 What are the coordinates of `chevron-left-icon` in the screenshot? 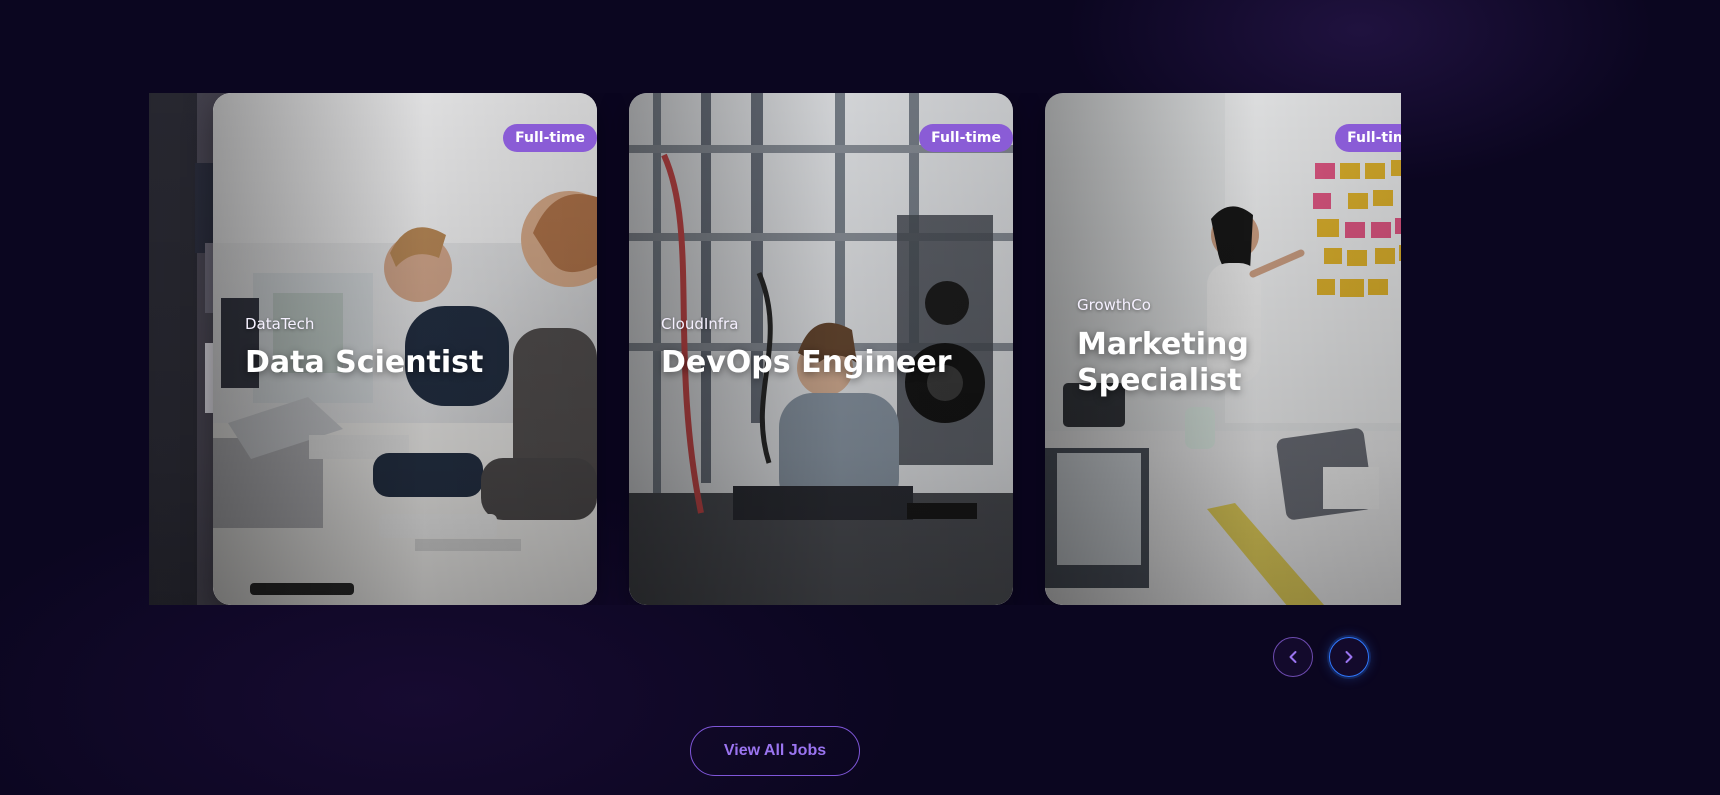 It's located at (1293, 657).